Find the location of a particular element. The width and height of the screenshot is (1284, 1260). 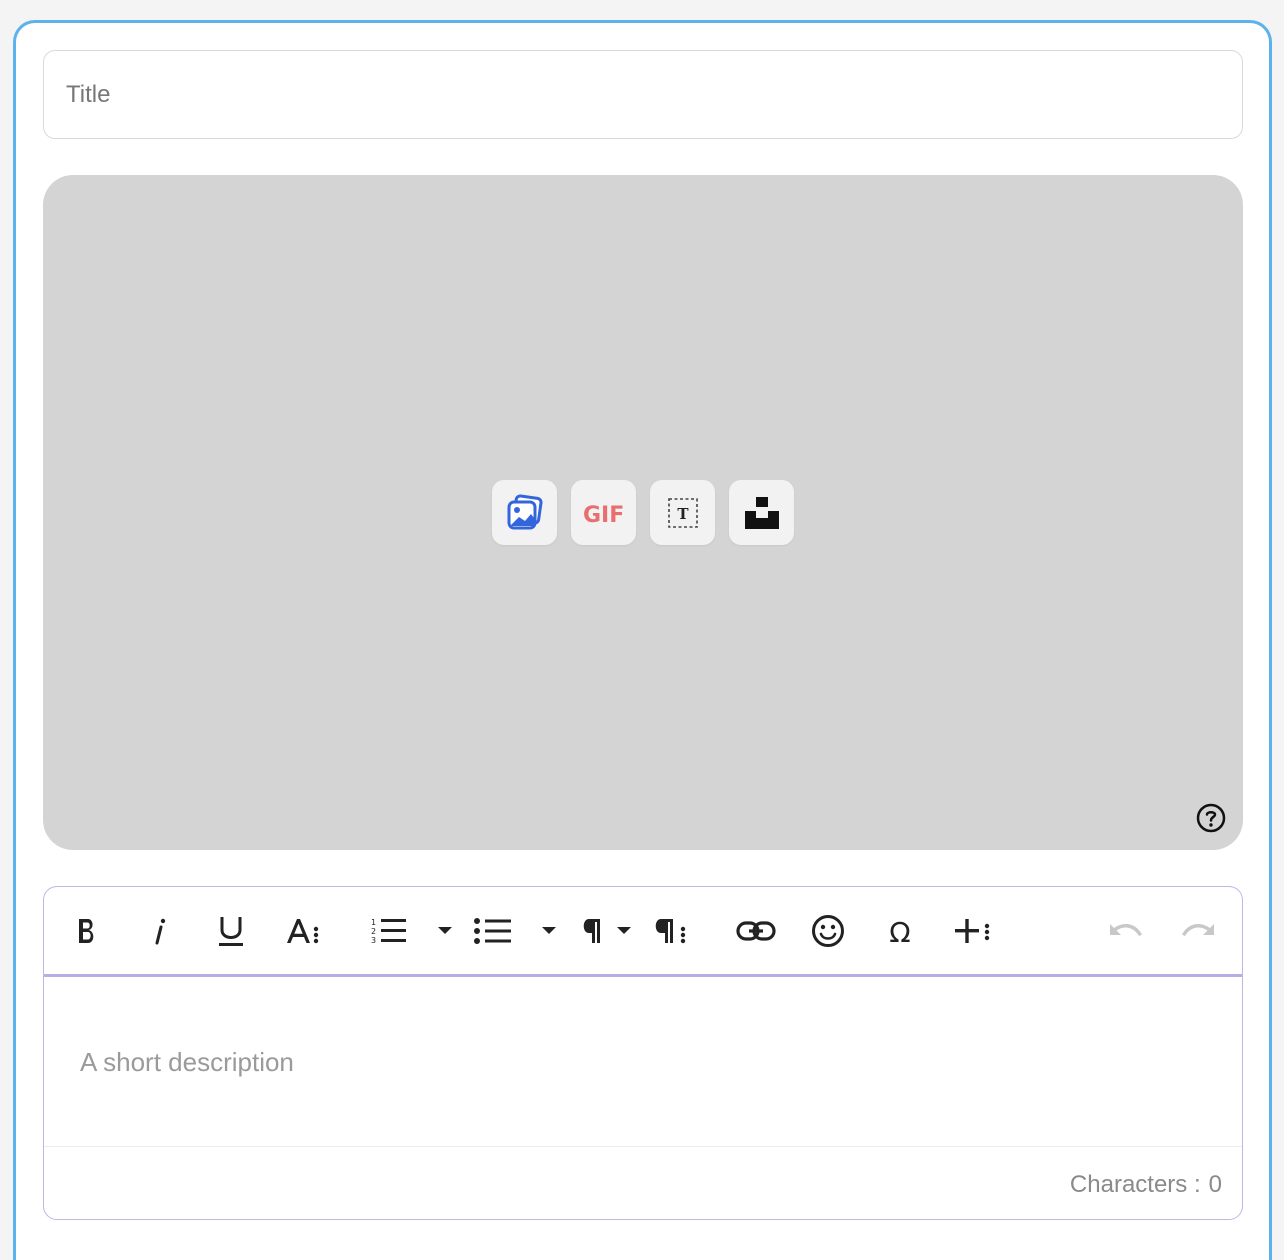

italic-button is located at coordinates (159, 931).